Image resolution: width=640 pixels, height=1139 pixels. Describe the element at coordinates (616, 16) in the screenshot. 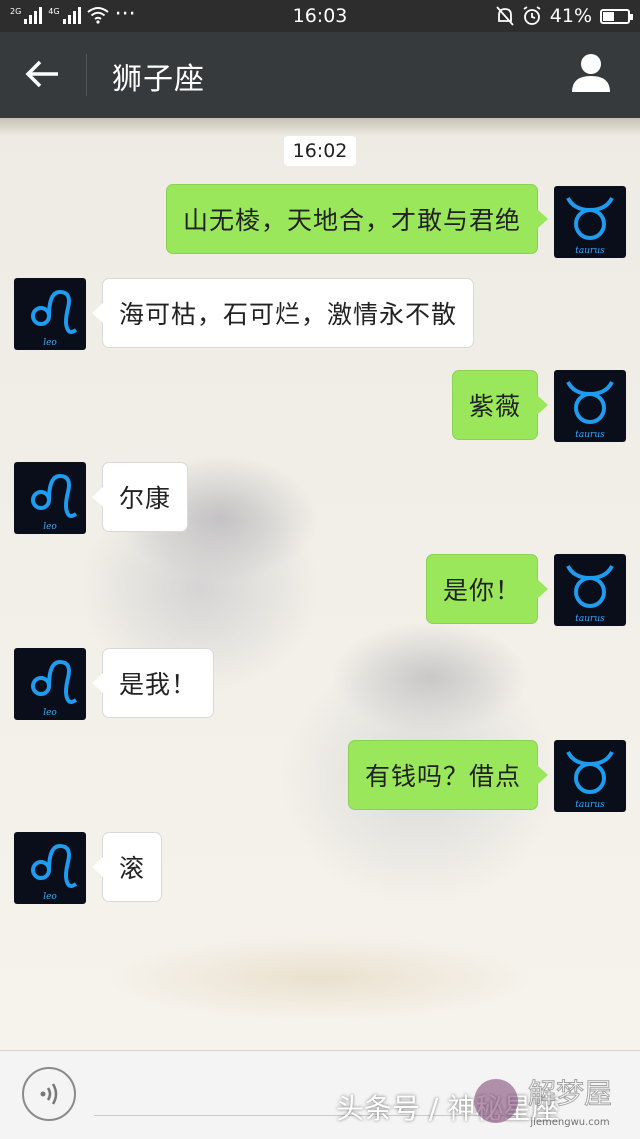

I see `battery-icon` at that location.